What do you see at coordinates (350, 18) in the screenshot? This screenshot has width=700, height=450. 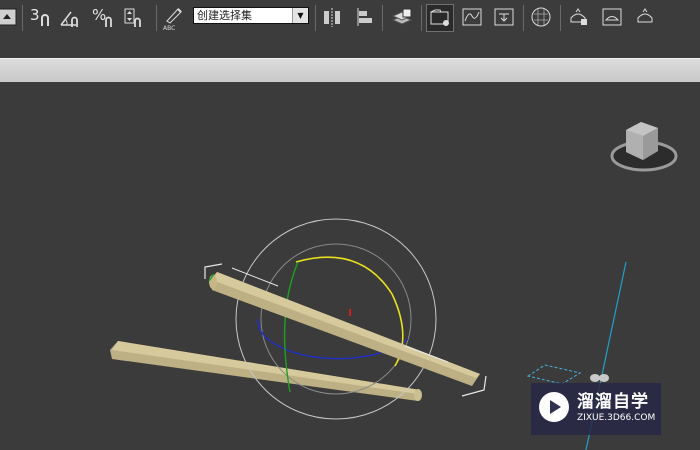 I see `main-toolbar: 3 % ABC 创建选择集 ▼` at bounding box center [350, 18].